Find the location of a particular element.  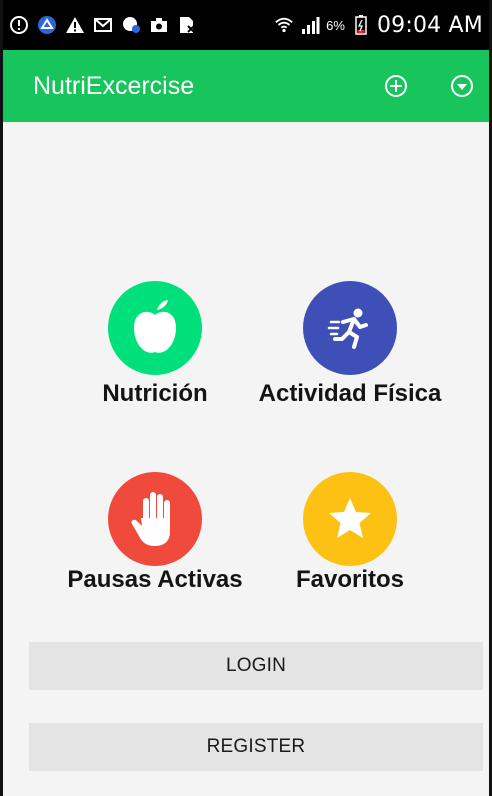

battery-icon is located at coordinates (361, 25).